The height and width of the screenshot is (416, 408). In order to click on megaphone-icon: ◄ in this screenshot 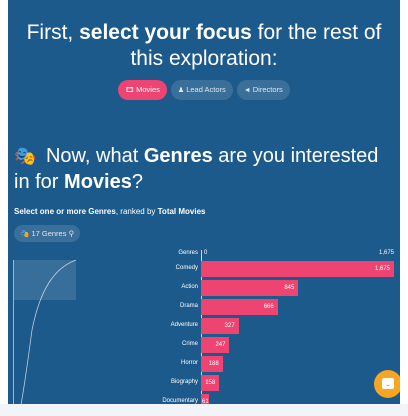, I will do `click(247, 90)`.